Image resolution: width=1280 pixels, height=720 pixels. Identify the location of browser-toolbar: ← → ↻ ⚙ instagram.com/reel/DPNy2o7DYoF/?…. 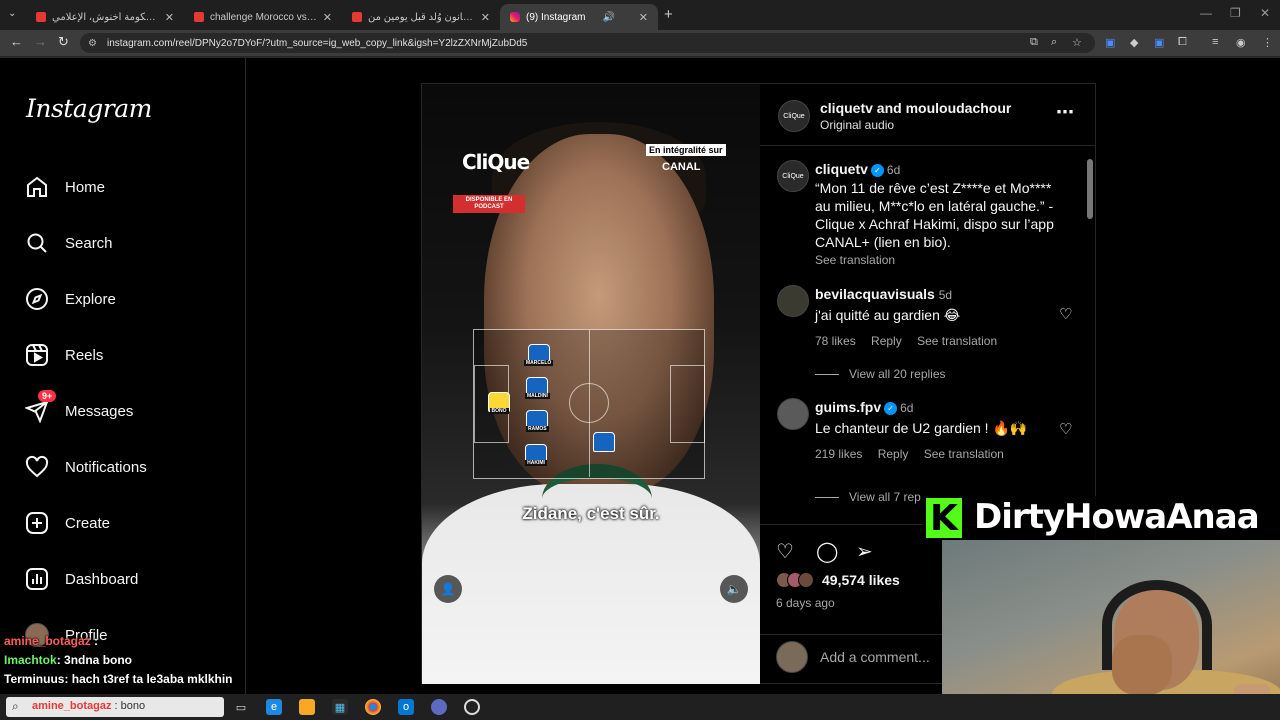
(640, 43).